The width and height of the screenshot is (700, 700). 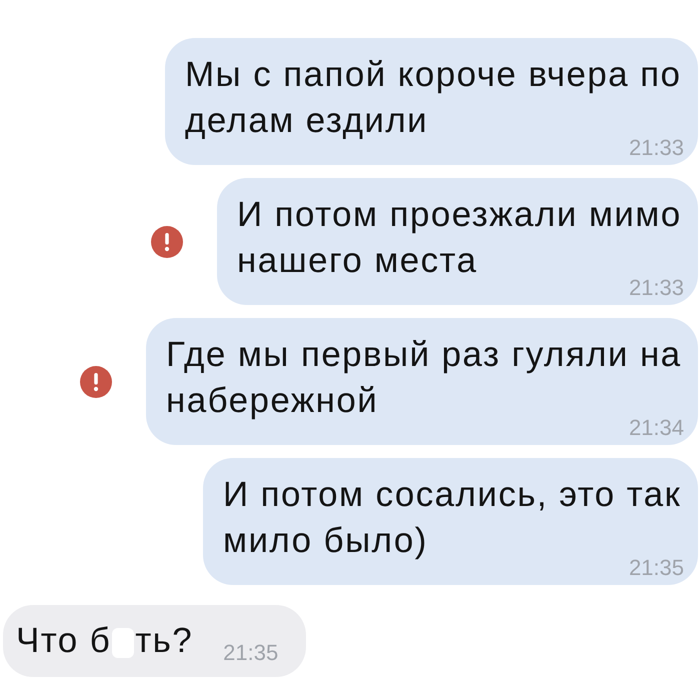 I want to click on message-text: ть?, so click(x=164, y=640).